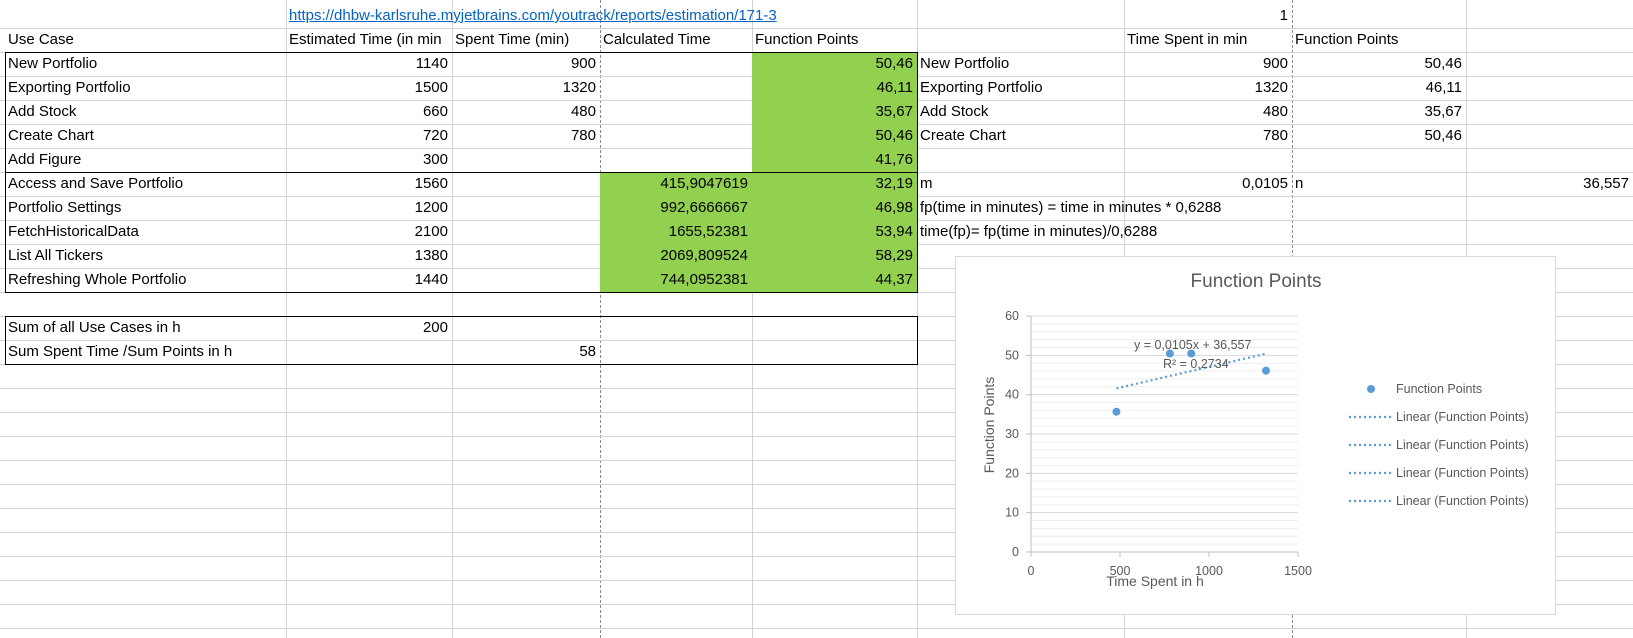 This screenshot has width=1633, height=638. Describe the element at coordinates (1020, 184) in the screenshot. I see `m-label-cell: m` at that location.